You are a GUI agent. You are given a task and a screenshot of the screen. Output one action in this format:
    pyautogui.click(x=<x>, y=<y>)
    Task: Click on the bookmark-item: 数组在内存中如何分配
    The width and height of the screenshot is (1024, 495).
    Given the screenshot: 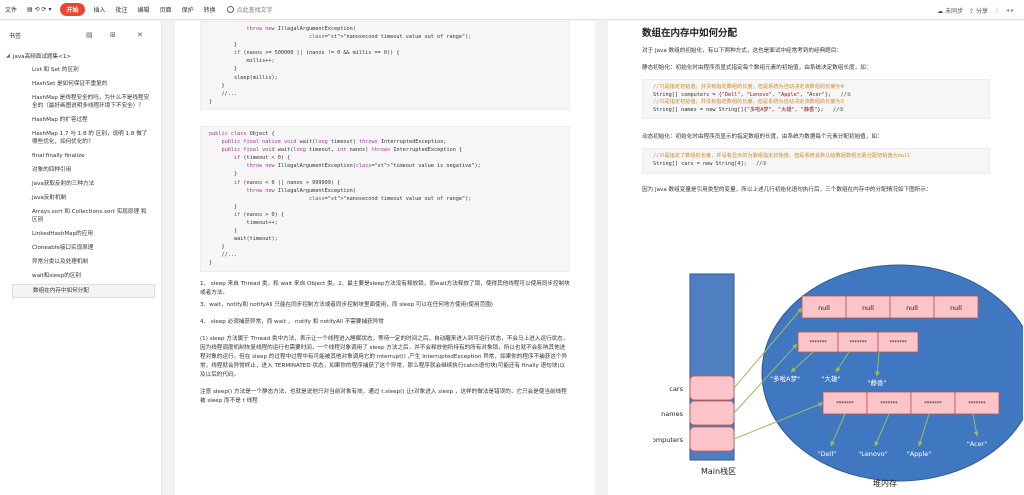 What is the action you would take?
    pyautogui.click(x=83, y=291)
    